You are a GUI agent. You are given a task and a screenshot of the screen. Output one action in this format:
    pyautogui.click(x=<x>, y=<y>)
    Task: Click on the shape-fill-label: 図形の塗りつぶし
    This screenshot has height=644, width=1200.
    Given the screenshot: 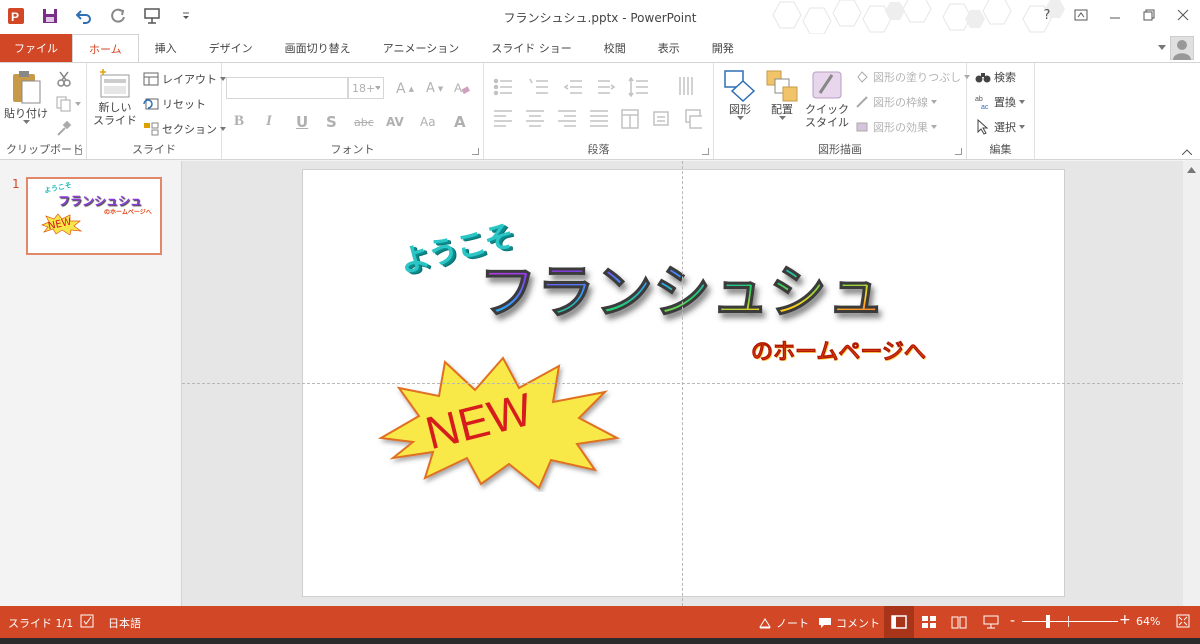 What is the action you would take?
    pyautogui.click(x=917, y=77)
    